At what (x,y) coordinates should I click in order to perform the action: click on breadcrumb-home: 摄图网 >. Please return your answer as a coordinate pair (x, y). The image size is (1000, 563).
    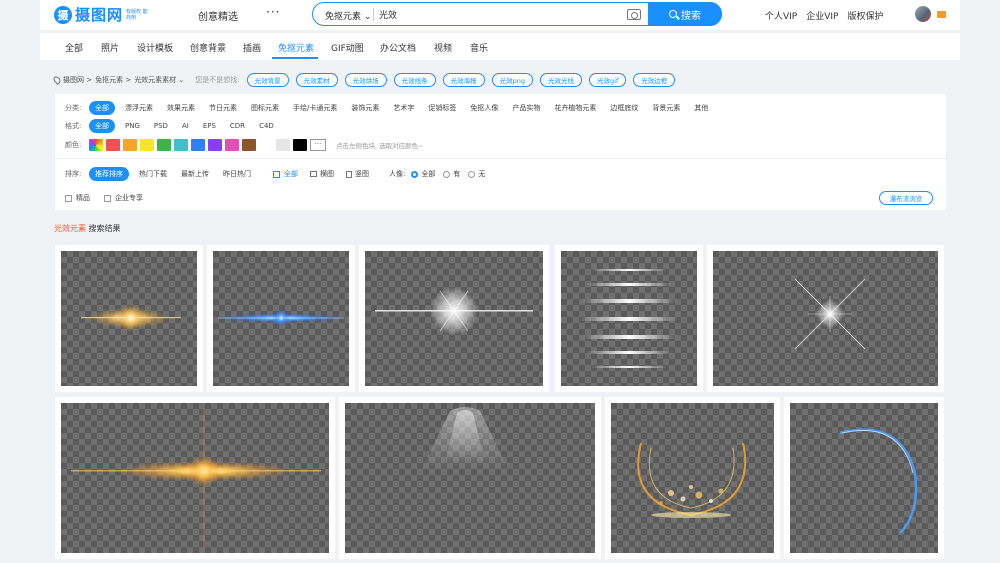
    Looking at the image, I should click on (77, 80).